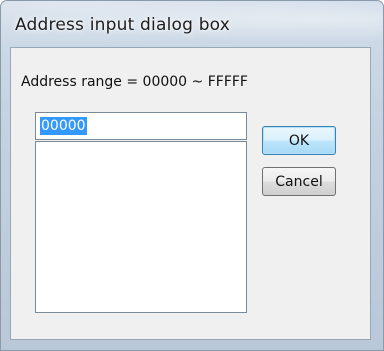 This screenshot has width=384, height=351. Describe the element at coordinates (134, 82) in the screenshot. I see `address-range-label: Address range = 00000 ~ FFFFF` at that location.